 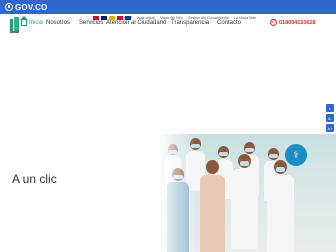 I want to click on nav-item-transparencia: Transparencia, so click(x=190, y=23).